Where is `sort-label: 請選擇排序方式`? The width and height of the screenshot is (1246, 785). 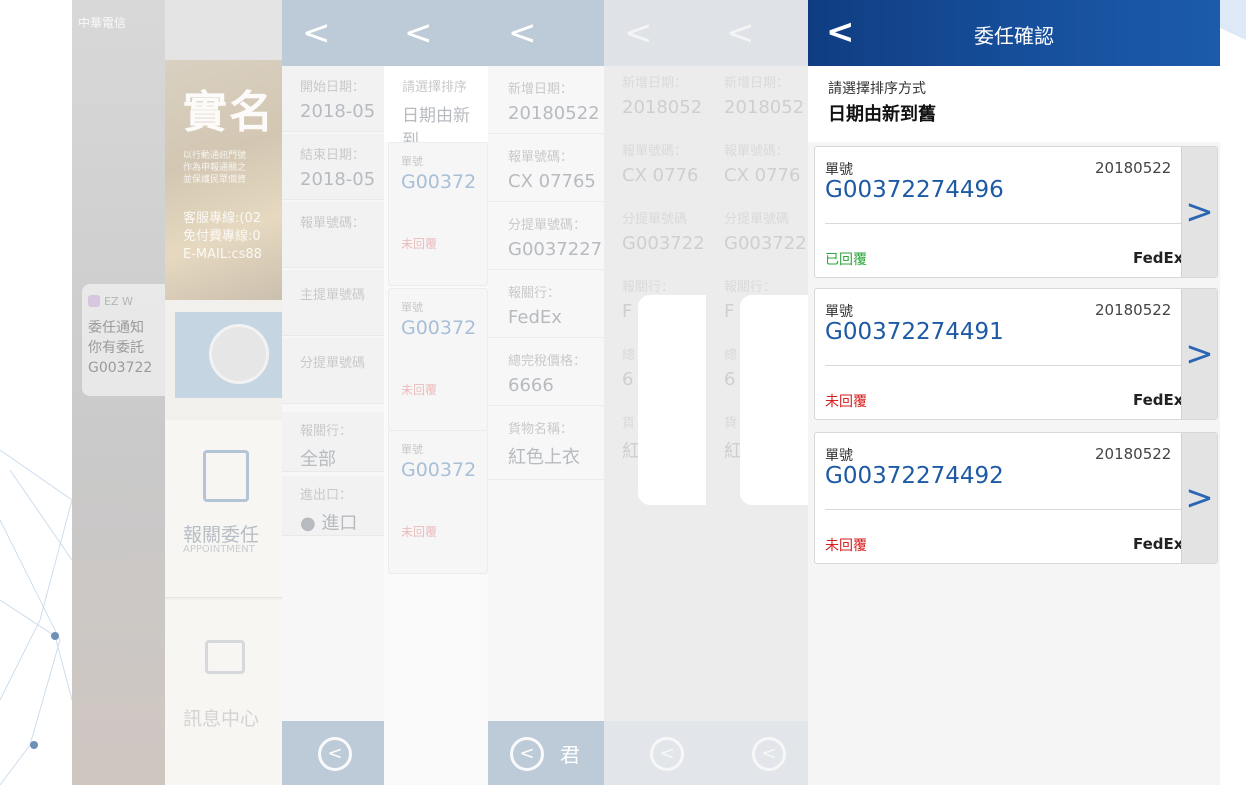 sort-label: 請選擇排序方式 is located at coordinates (877, 89).